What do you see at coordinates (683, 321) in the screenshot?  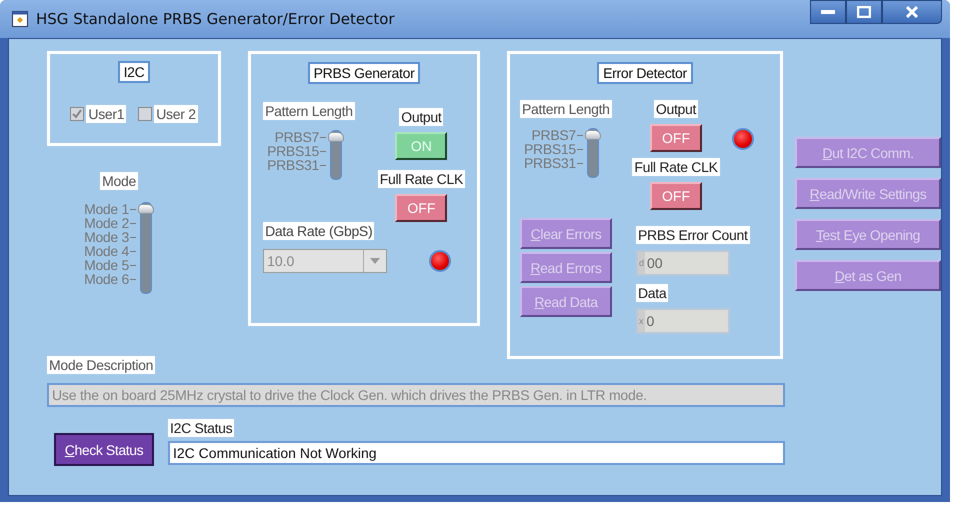 I see `numeric-field: x 0` at bounding box center [683, 321].